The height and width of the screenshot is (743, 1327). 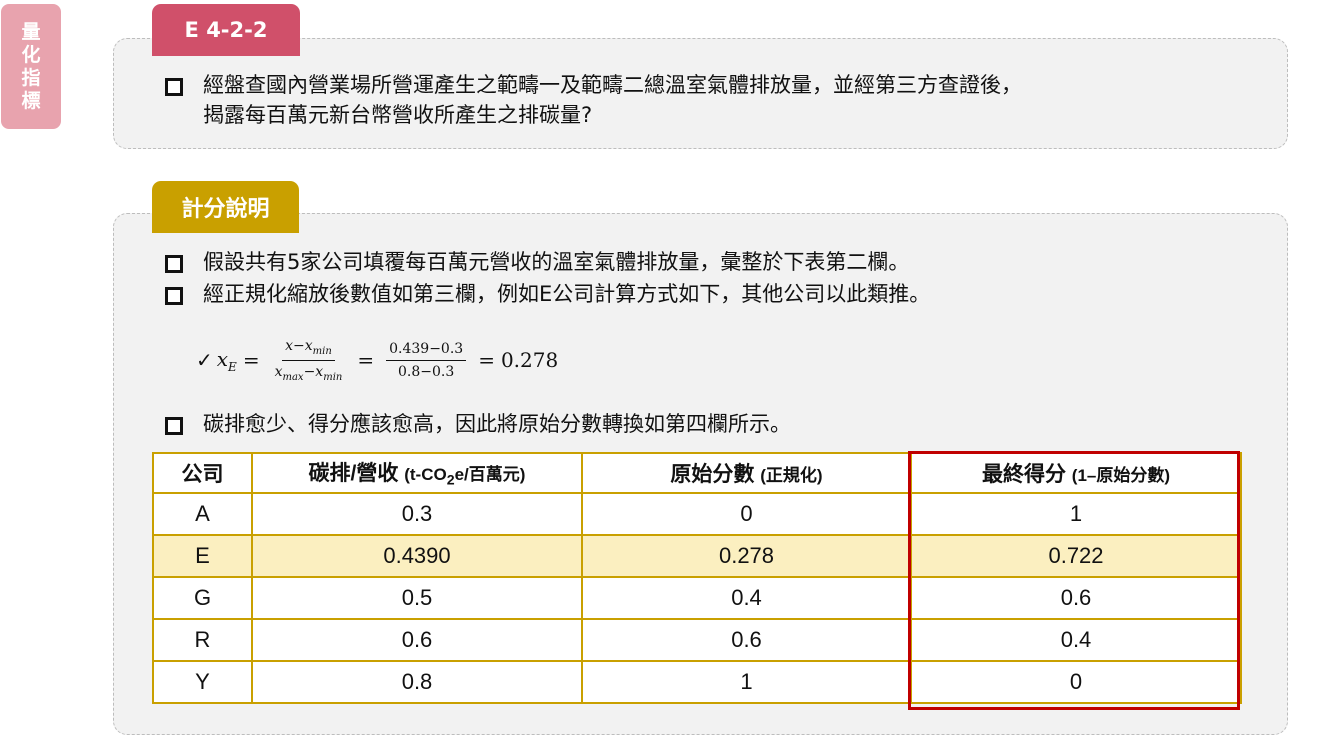 What do you see at coordinates (204, 360) in the screenshot?
I see `checkmark-icon: ✓` at bounding box center [204, 360].